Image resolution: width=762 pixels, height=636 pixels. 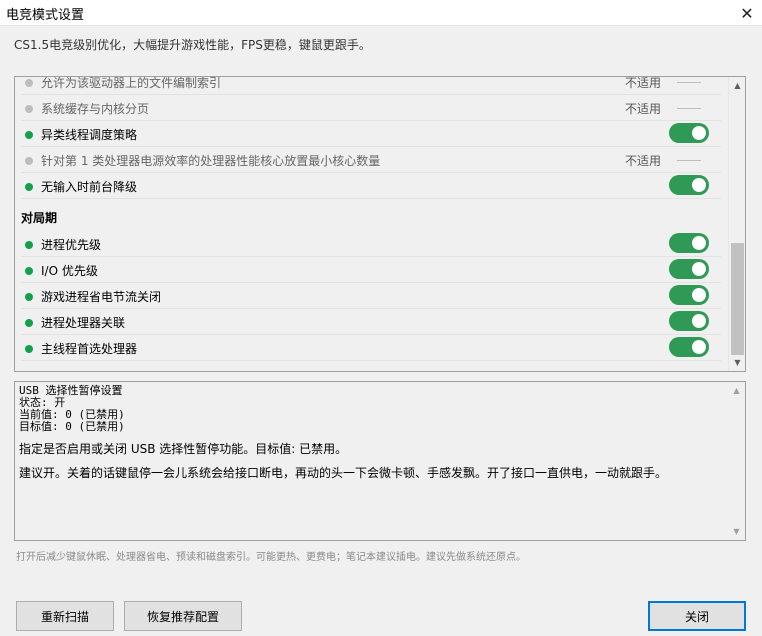 What do you see at coordinates (101, 297) in the screenshot?
I see `list-item-label: 游戏进程省电节流关闭` at bounding box center [101, 297].